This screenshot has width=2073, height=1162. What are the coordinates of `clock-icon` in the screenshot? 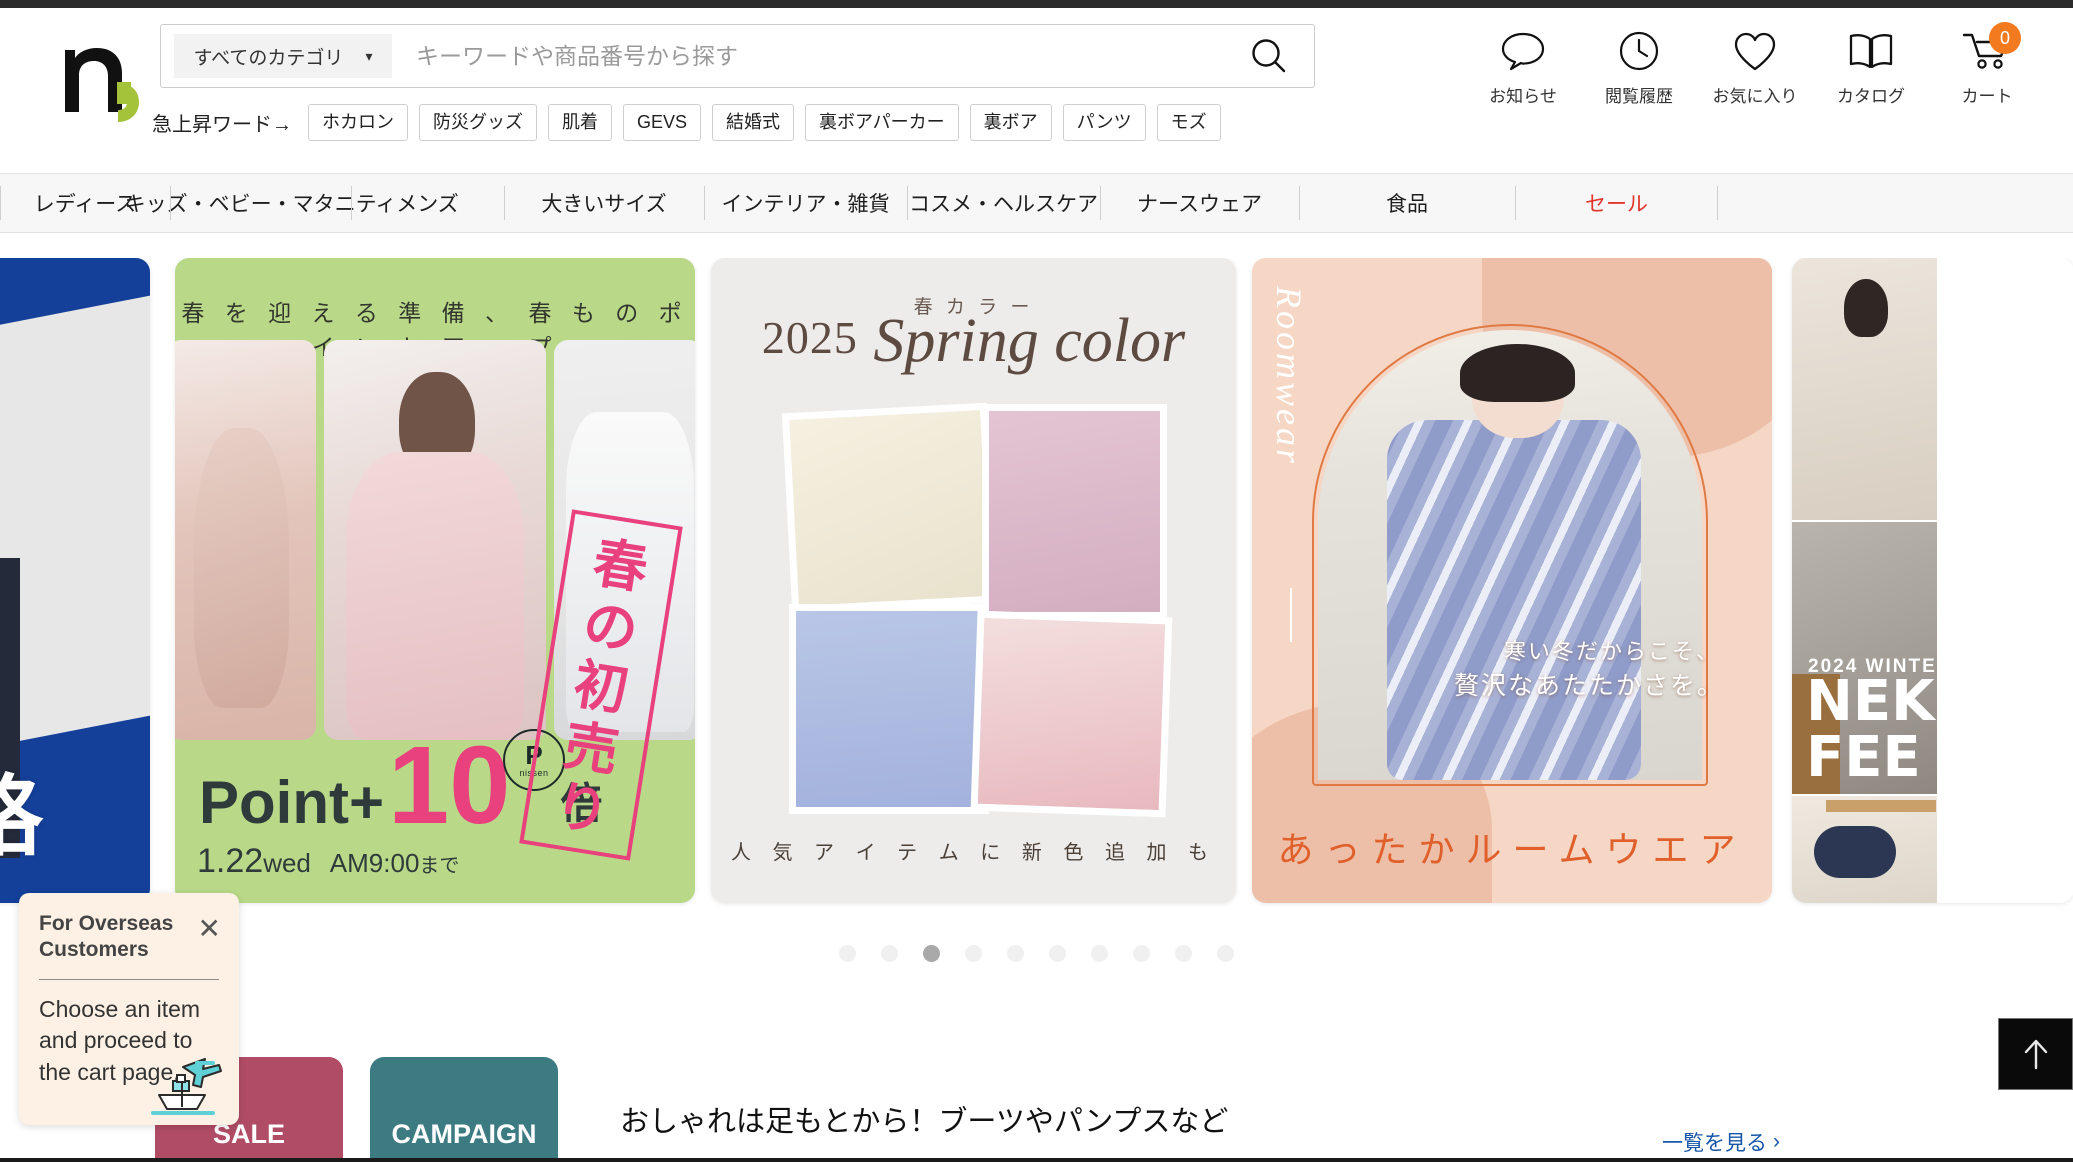 It's located at (1639, 51).